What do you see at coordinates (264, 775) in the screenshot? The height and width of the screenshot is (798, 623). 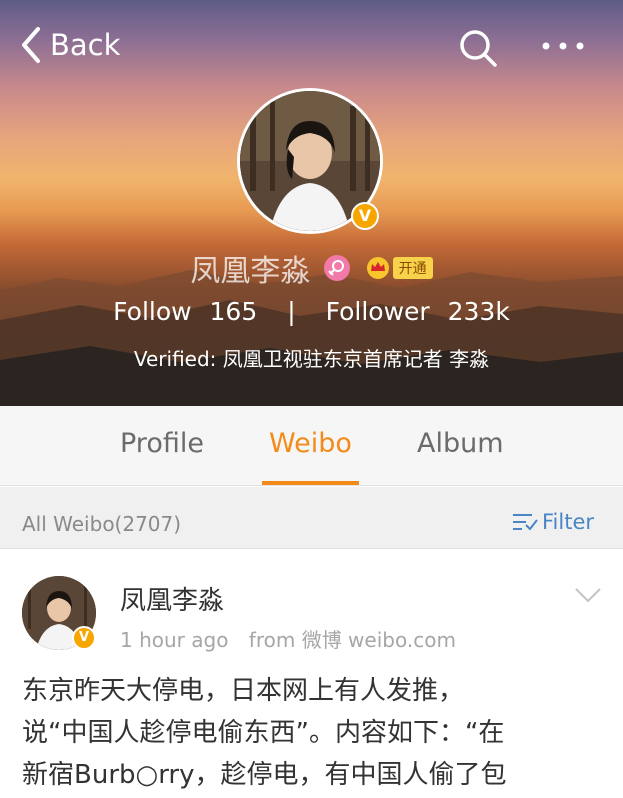 I see `post-text-line: 新宿Burb○rry，趁停电，有中国人偷了包` at bounding box center [264, 775].